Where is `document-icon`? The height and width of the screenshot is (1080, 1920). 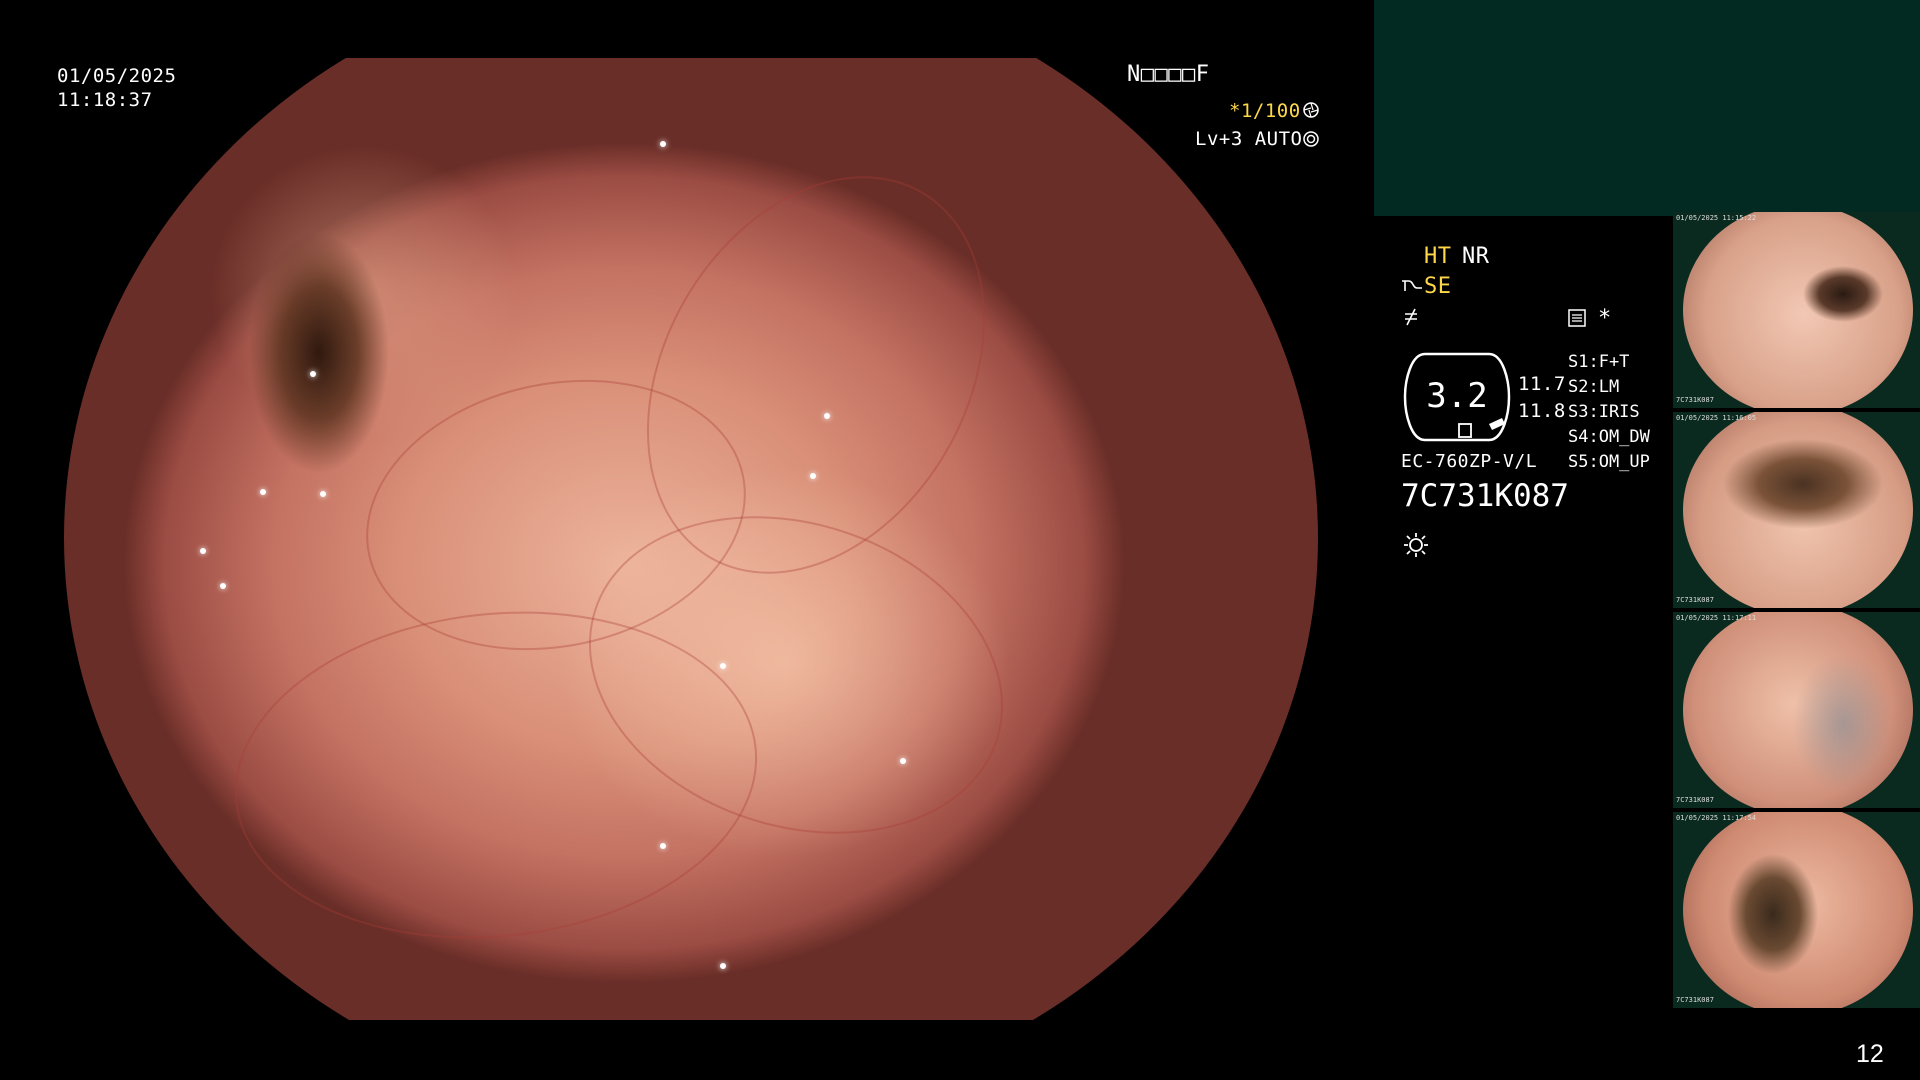 document-icon is located at coordinates (1577, 318).